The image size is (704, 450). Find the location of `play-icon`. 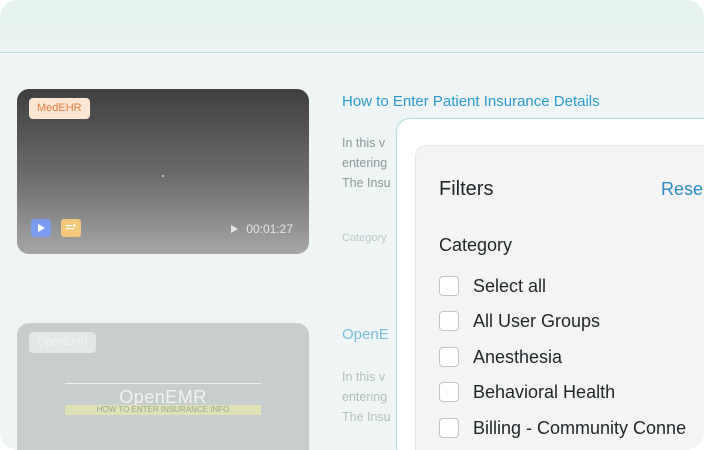

play-icon is located at coordinates (41, 228).